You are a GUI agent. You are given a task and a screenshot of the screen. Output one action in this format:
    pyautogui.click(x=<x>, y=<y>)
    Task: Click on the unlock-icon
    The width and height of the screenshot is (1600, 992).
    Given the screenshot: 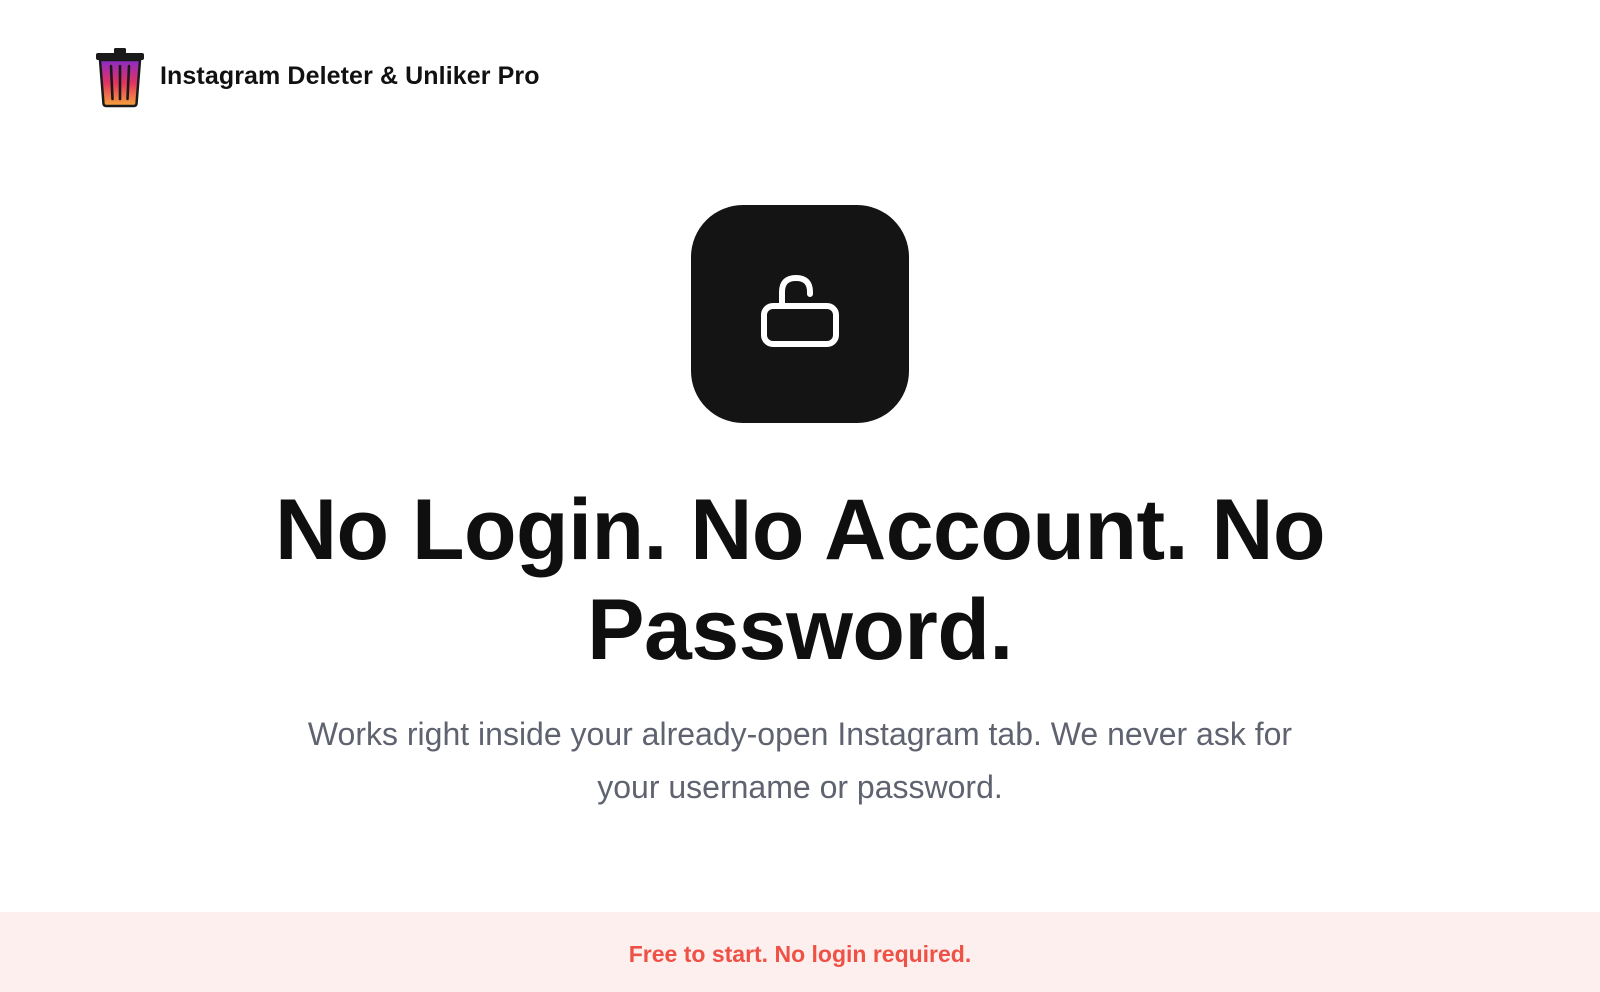 What is the action you would take?
    pyautogui.click(x=800, y=314)
    